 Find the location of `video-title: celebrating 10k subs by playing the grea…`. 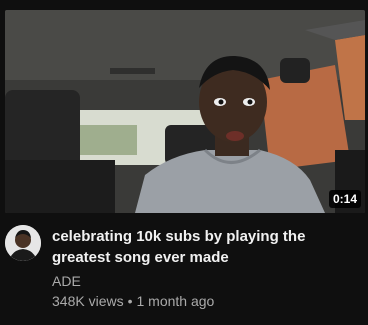

video-title: celebrating 10k subs by playing the grea… is located at coordinates (202, 247).